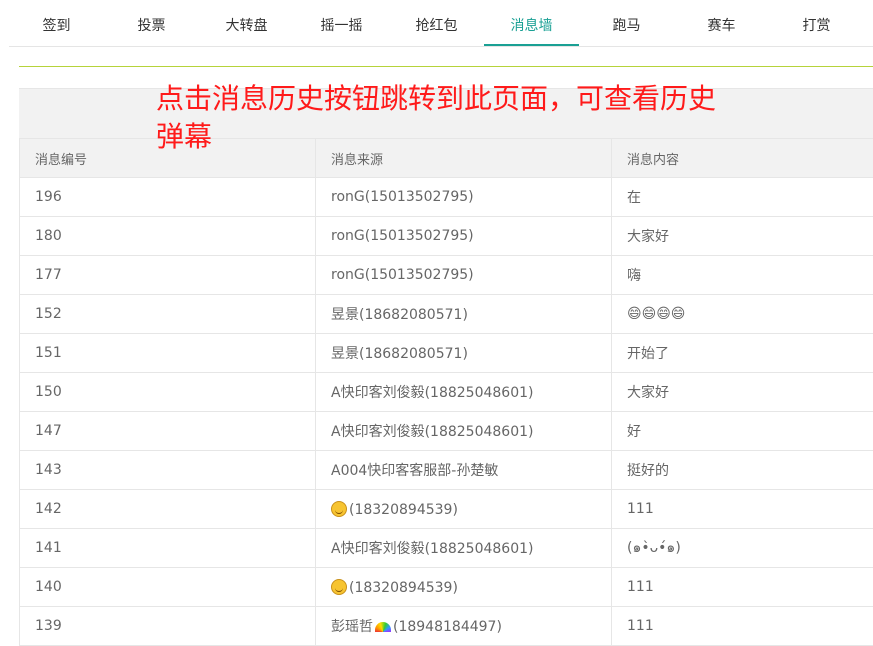  Describe the element at coordinates (168, 509) in the screenshot. I see `cell-message-id: 142` at that location.